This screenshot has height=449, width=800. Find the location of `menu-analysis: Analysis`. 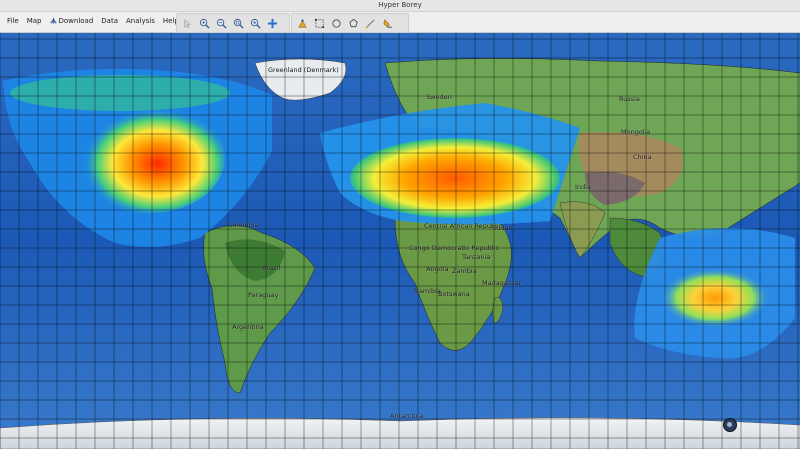

menu-analysis: Analysis is located at coordinates (140, 21).